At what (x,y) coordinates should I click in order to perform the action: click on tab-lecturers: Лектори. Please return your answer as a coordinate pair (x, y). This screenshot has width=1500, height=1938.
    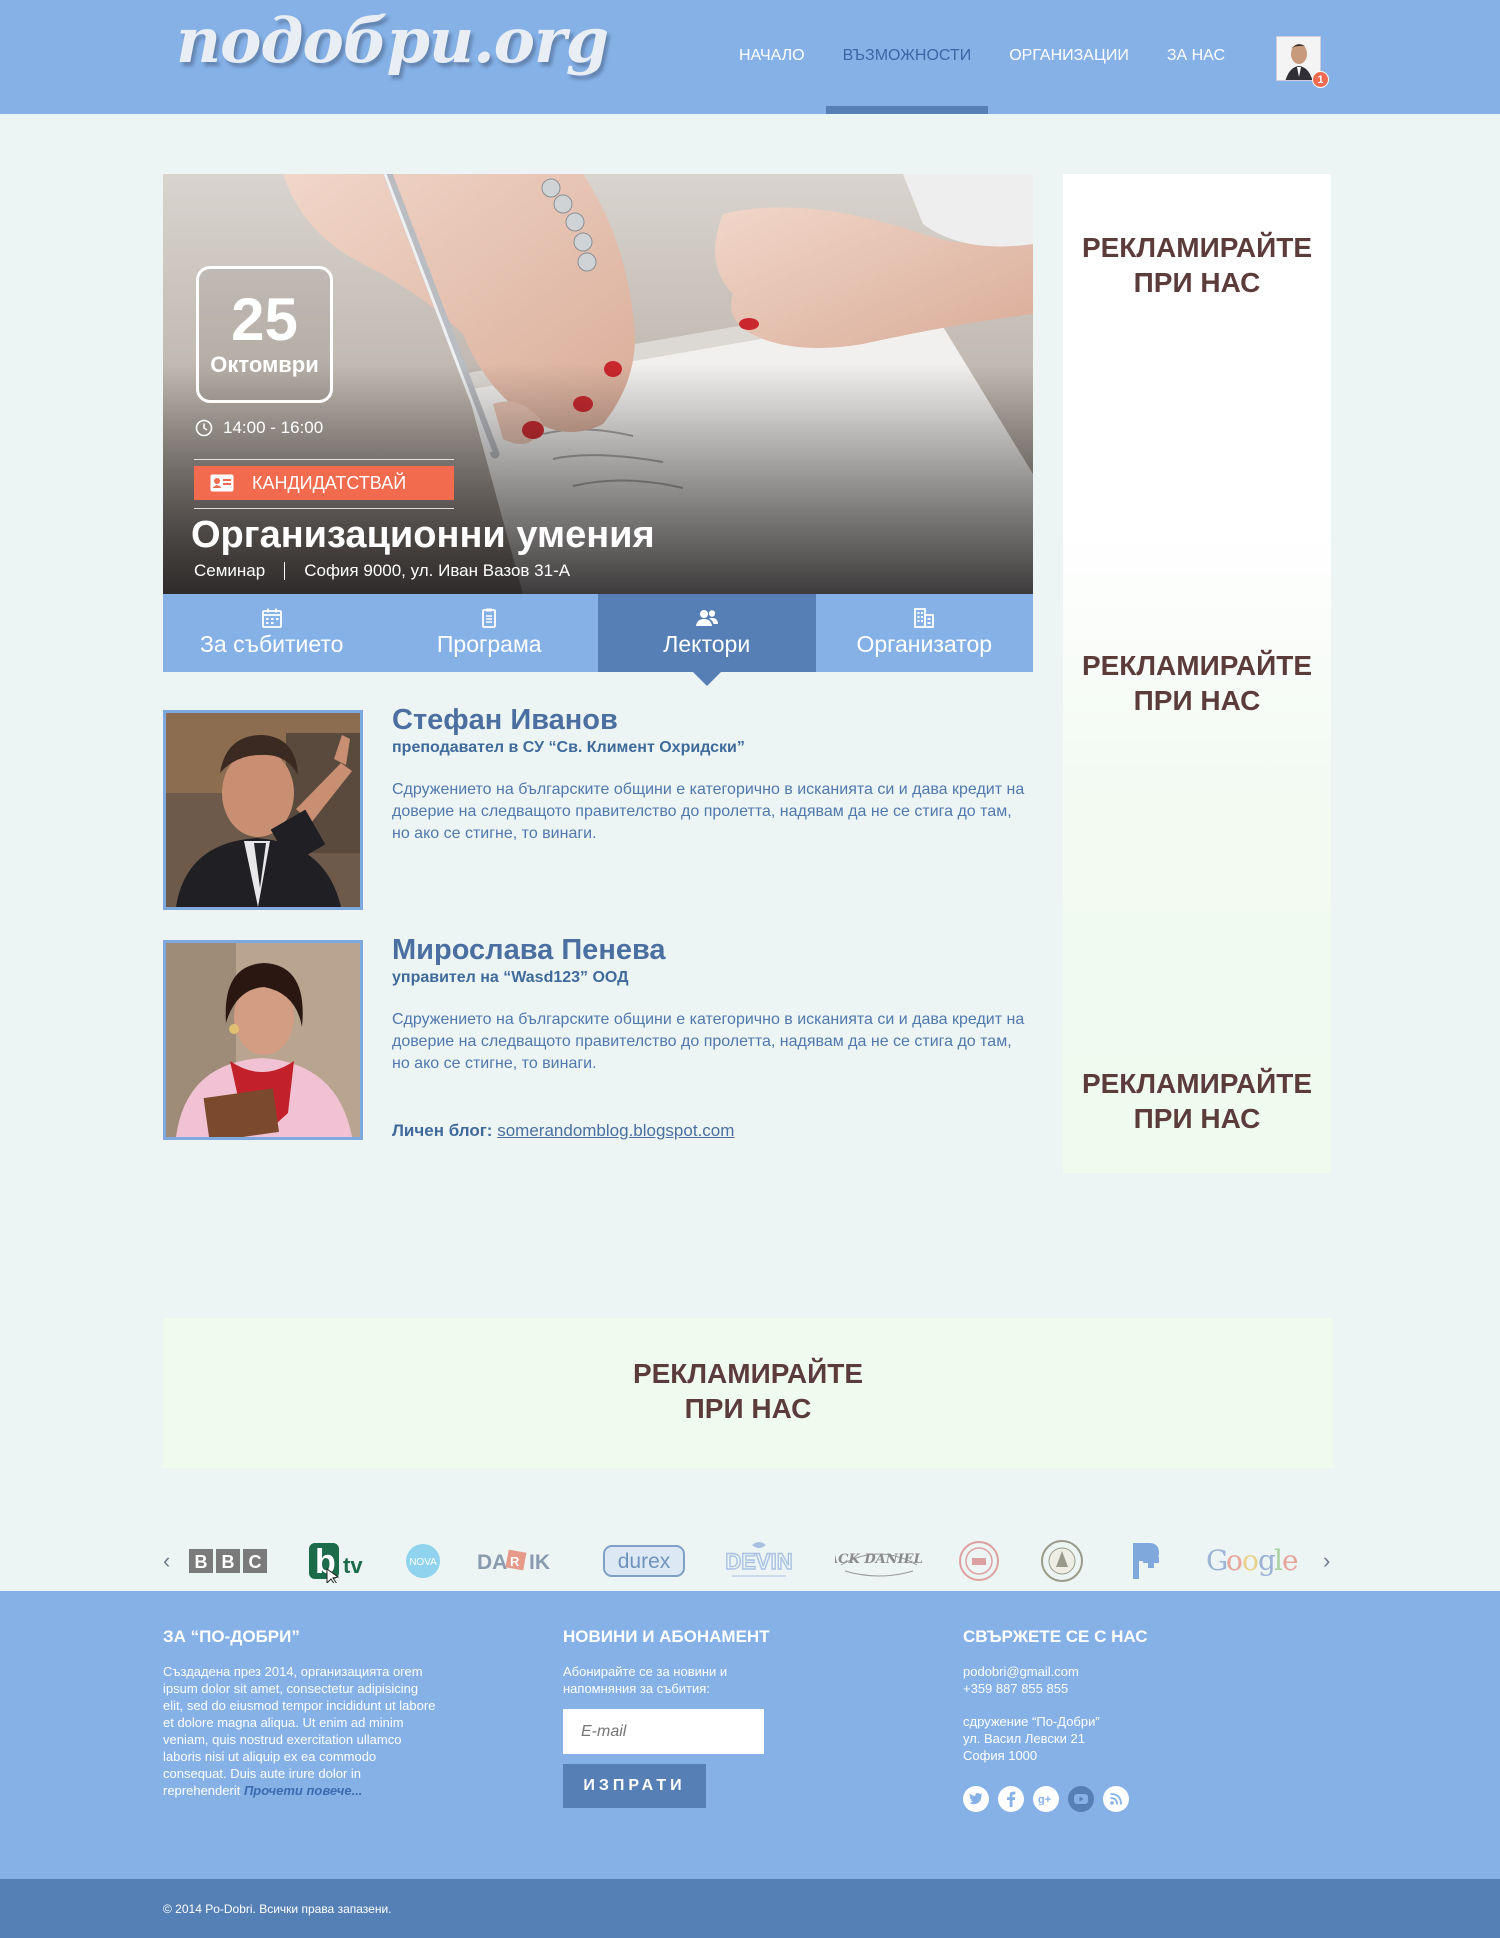
    Looking at the image, I should click on (707, 640).